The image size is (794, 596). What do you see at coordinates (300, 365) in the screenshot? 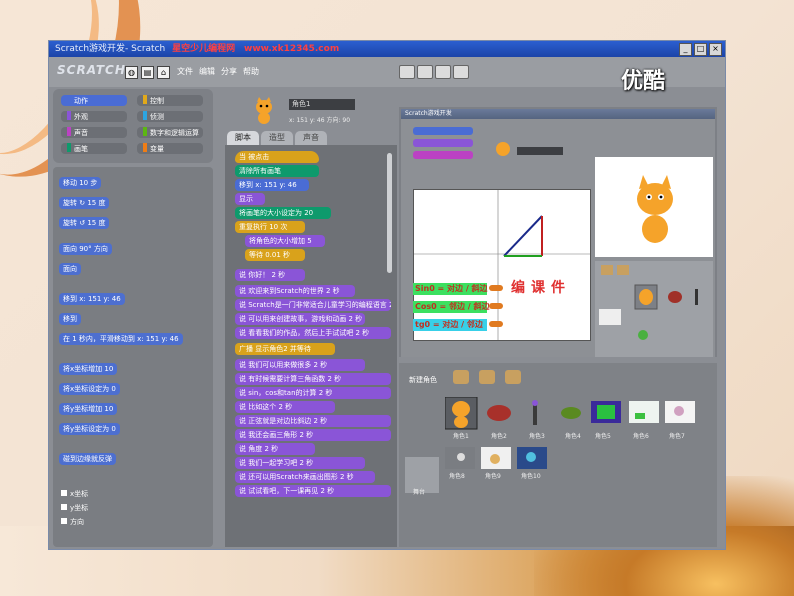
I see `script-block: 说 我们可以用来做很多 2 秒` at bounding box center [300, 365].